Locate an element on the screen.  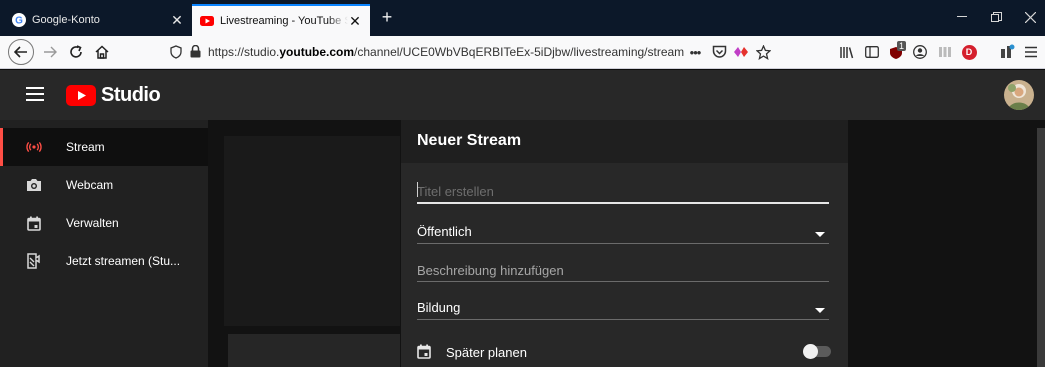
sidebar-toggle-icon is located at coordinates (872, 52).